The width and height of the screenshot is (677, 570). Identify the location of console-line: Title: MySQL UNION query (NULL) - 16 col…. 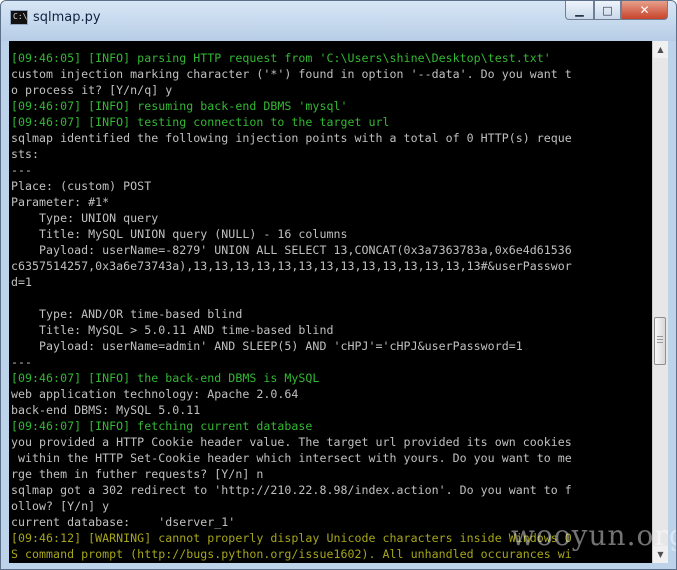
(179, 234).